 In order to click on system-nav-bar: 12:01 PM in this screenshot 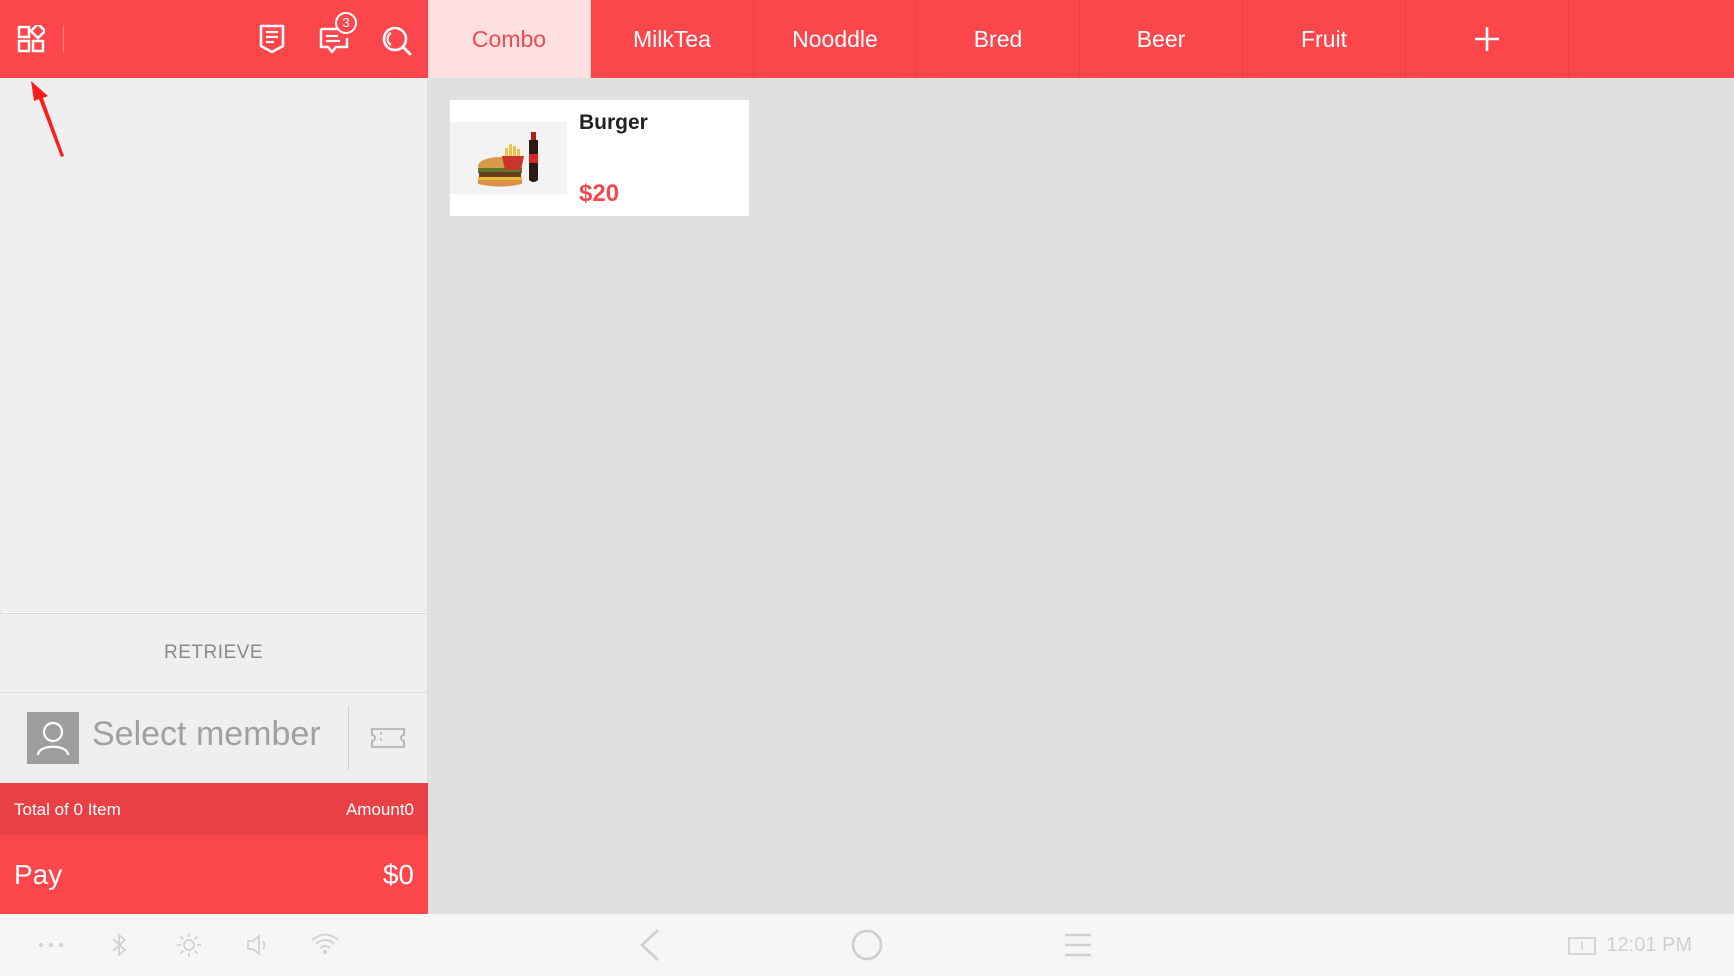, I will do `click(867, 945)`.